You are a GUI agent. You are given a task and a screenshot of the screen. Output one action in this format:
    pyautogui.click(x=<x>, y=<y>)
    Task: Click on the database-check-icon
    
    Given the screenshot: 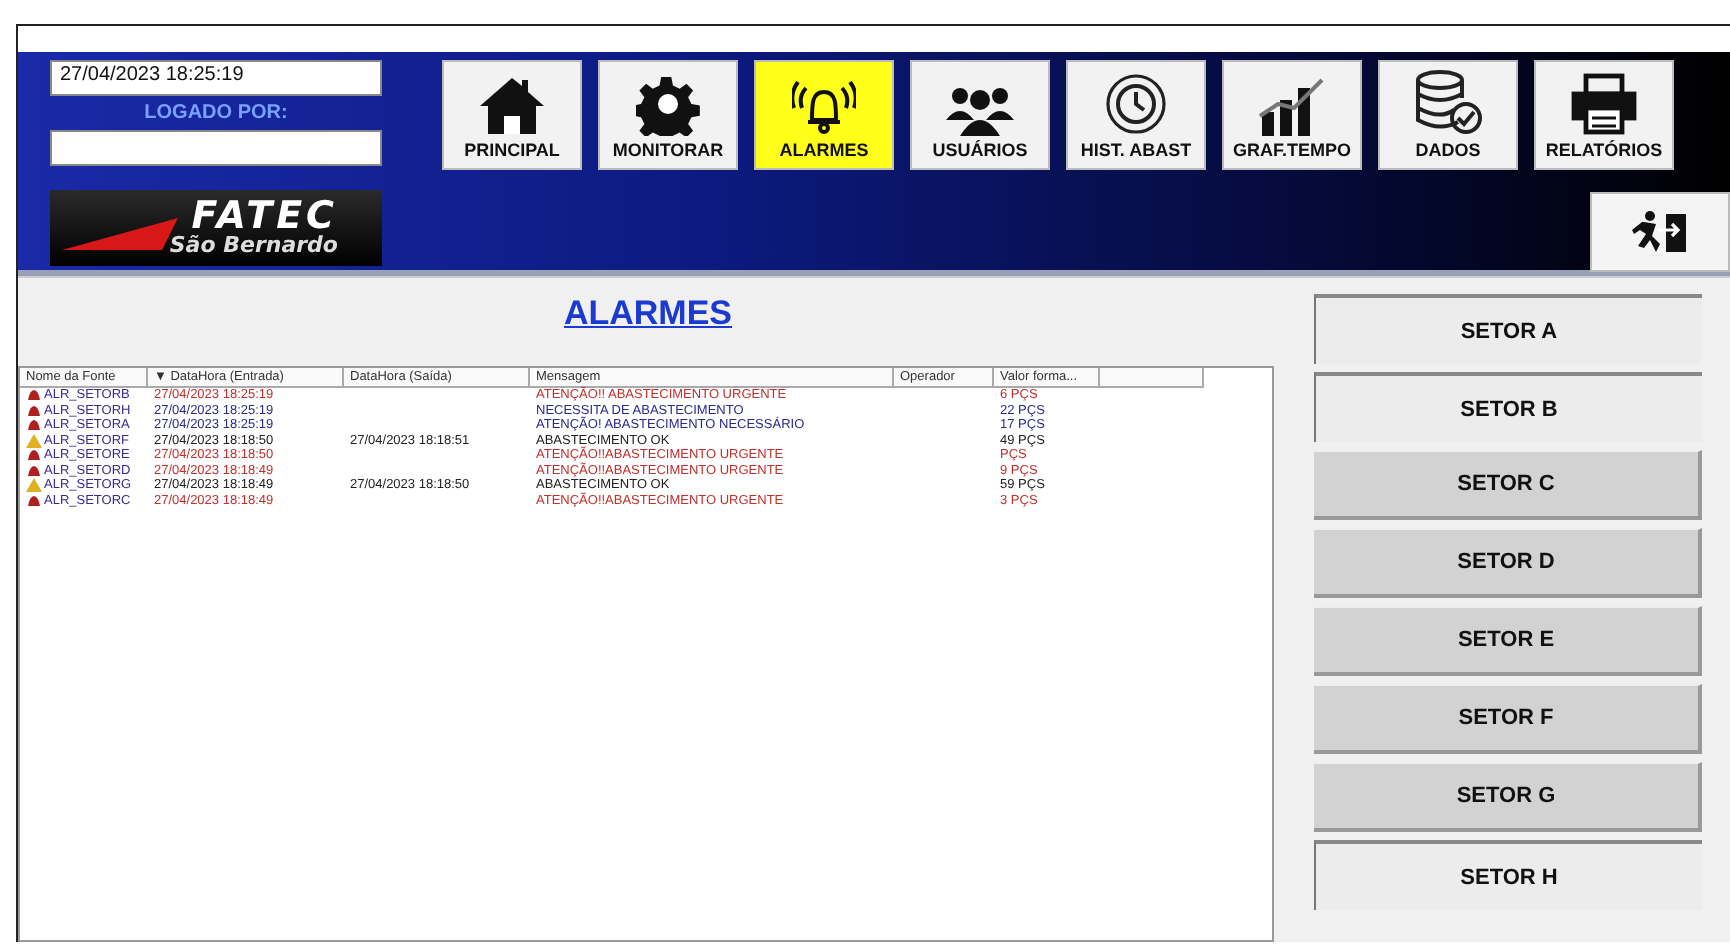 What is the action you would take?
    pyautogui.click(x=1448, y=102)
    